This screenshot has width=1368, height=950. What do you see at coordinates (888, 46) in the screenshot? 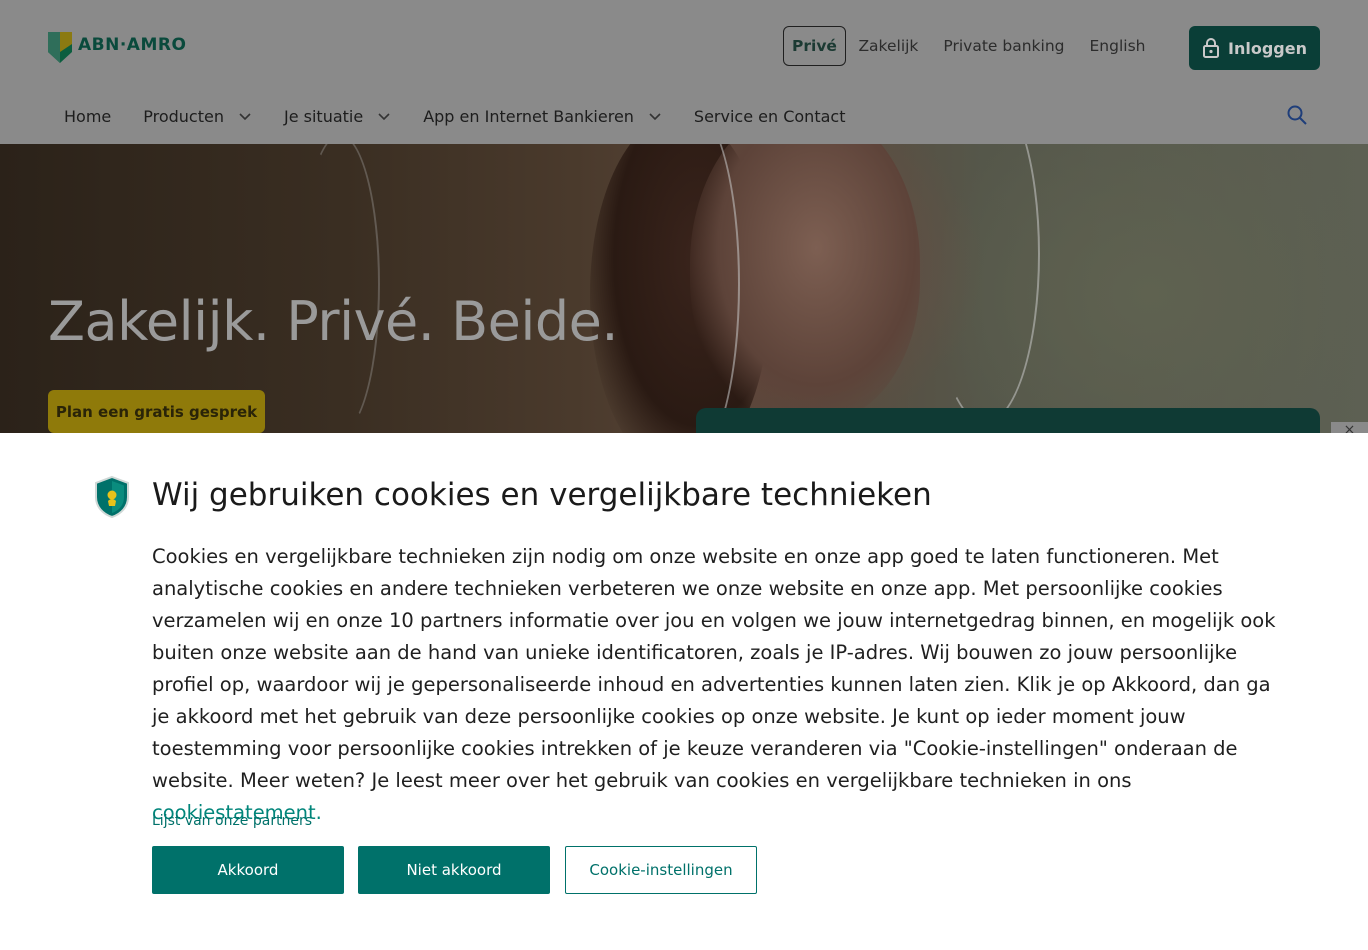
I see `segment-zakelijk: Zakelijk` at bounding box center [888, 46].